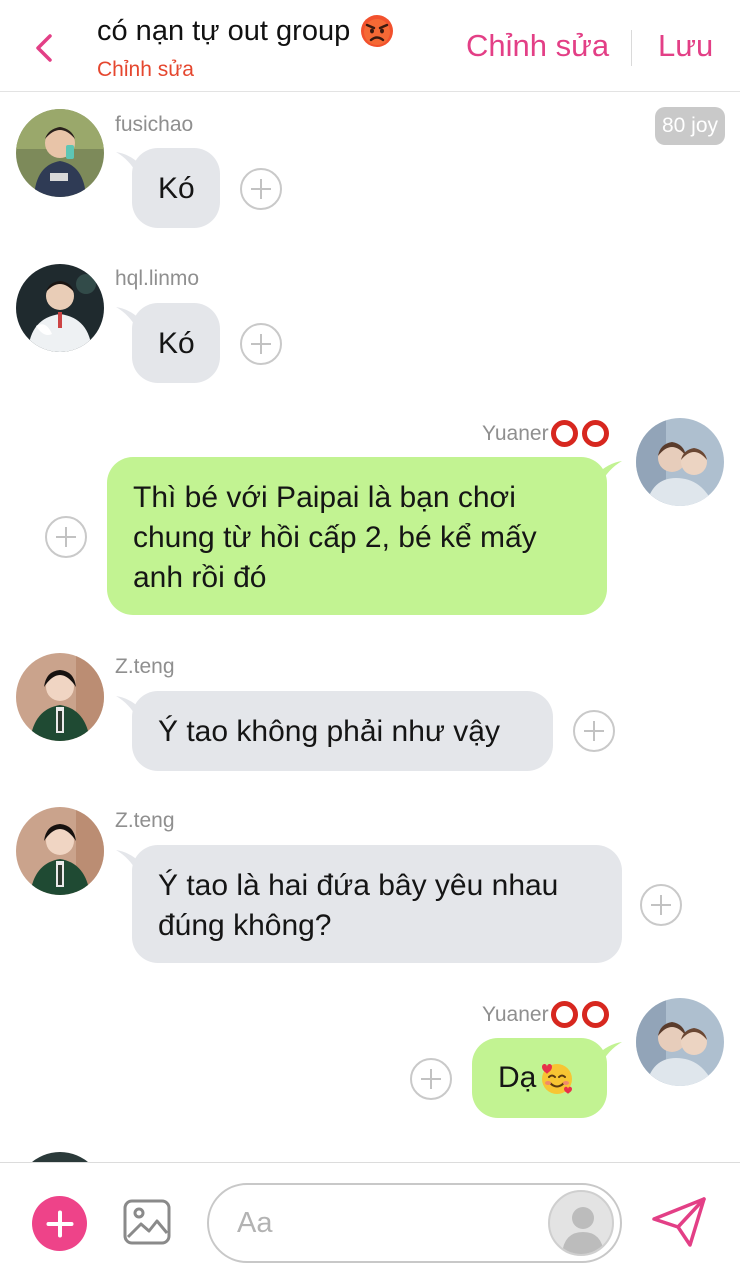 This screenshot has height=1280, width=740. Describe the element at coordinates (59, 1223) in the screenshot. I see `add-button` at that location.